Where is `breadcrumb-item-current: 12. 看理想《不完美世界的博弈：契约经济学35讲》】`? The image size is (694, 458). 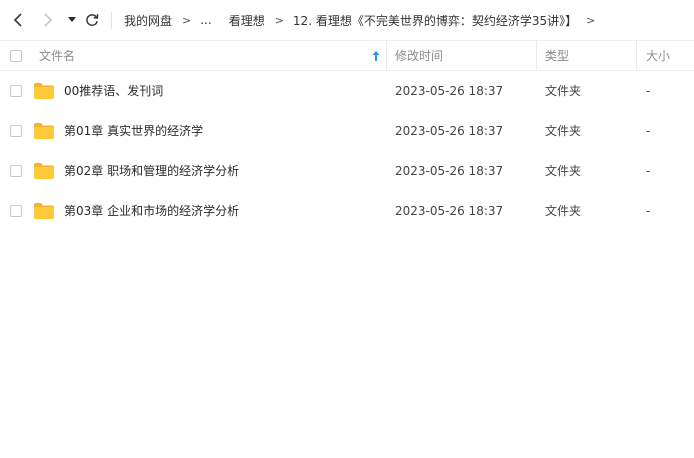
breadcrumb-item-current: 12. 看理想《不完美世界的博弈：契约经济学35讲》】 is located at coordinates (435, 20).